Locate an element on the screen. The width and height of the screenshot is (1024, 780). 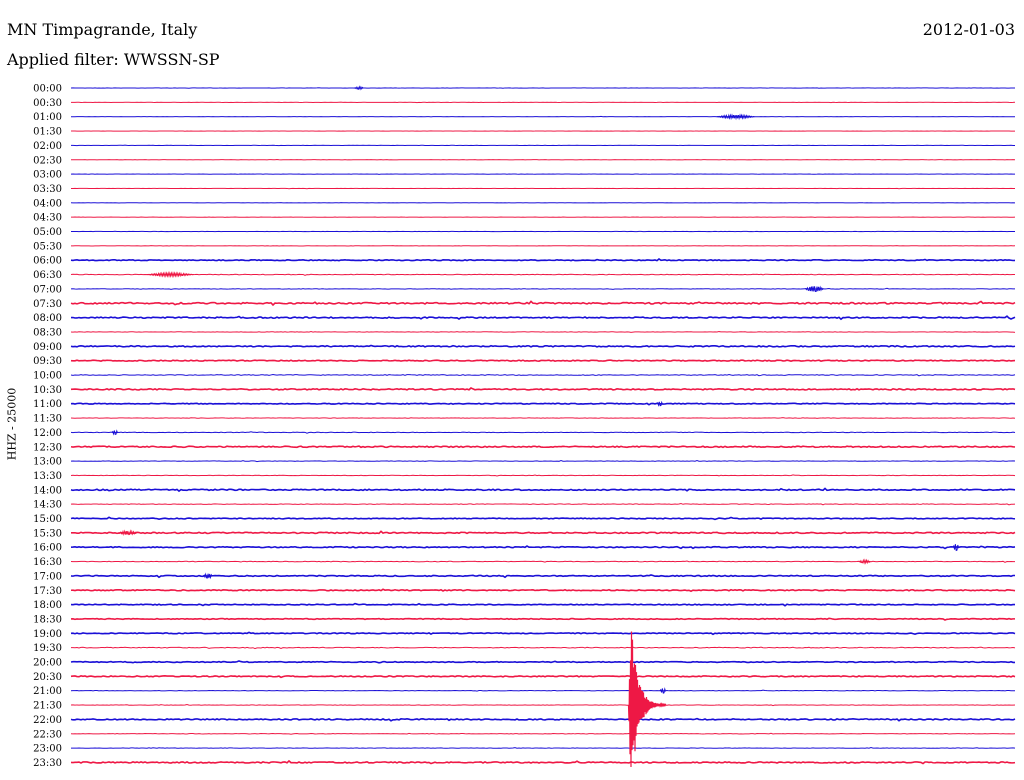
row-label: 09:00 is located at coordinates (47, 347).